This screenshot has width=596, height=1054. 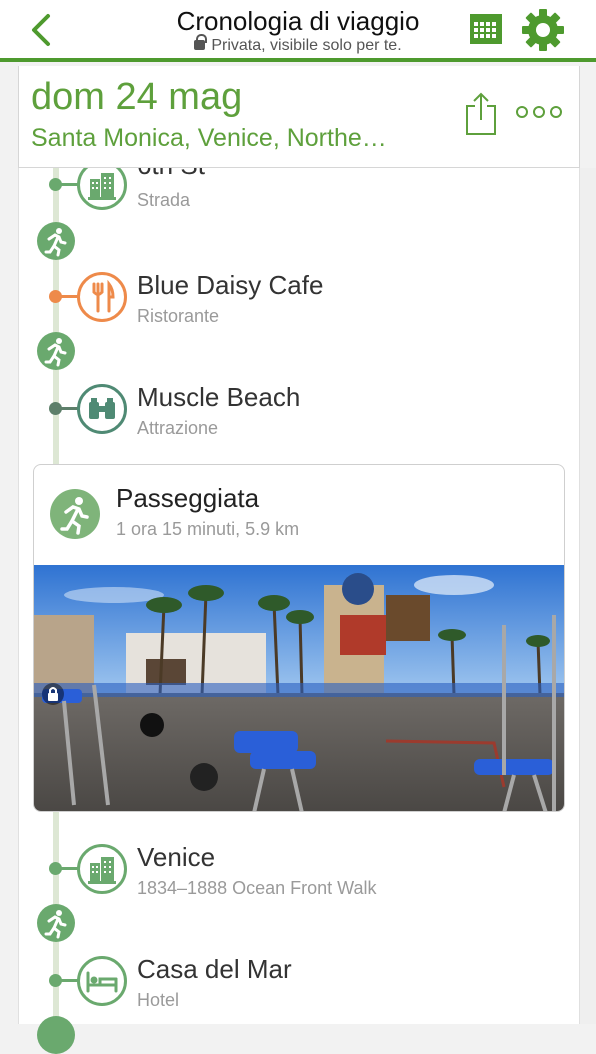 What do you see at coordinates (539, 112) in the screenshot?
I see `more-options-icon` at bounding box center [539, 112].